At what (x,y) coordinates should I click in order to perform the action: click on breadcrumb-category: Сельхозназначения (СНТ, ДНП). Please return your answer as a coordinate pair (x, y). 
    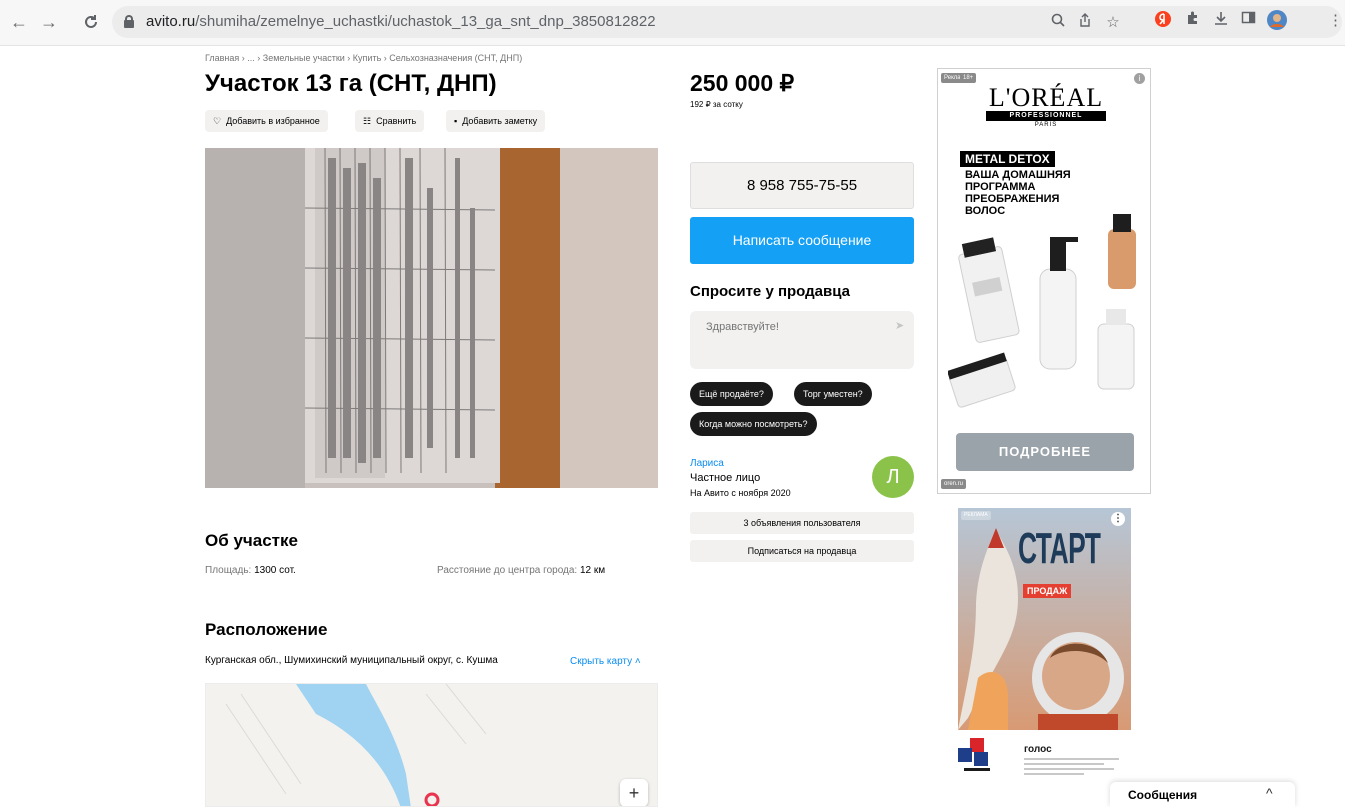
    Looking at the image, I should click on (455, 58).